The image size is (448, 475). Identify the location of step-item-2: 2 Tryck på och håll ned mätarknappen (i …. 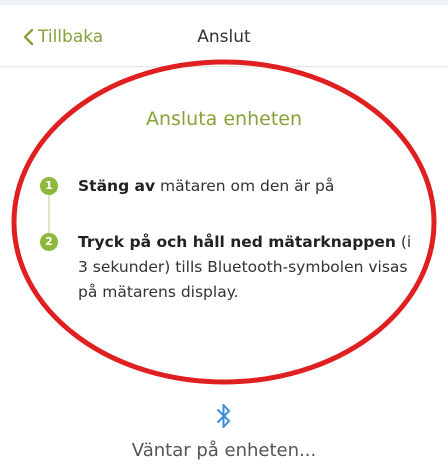
(230, 267).